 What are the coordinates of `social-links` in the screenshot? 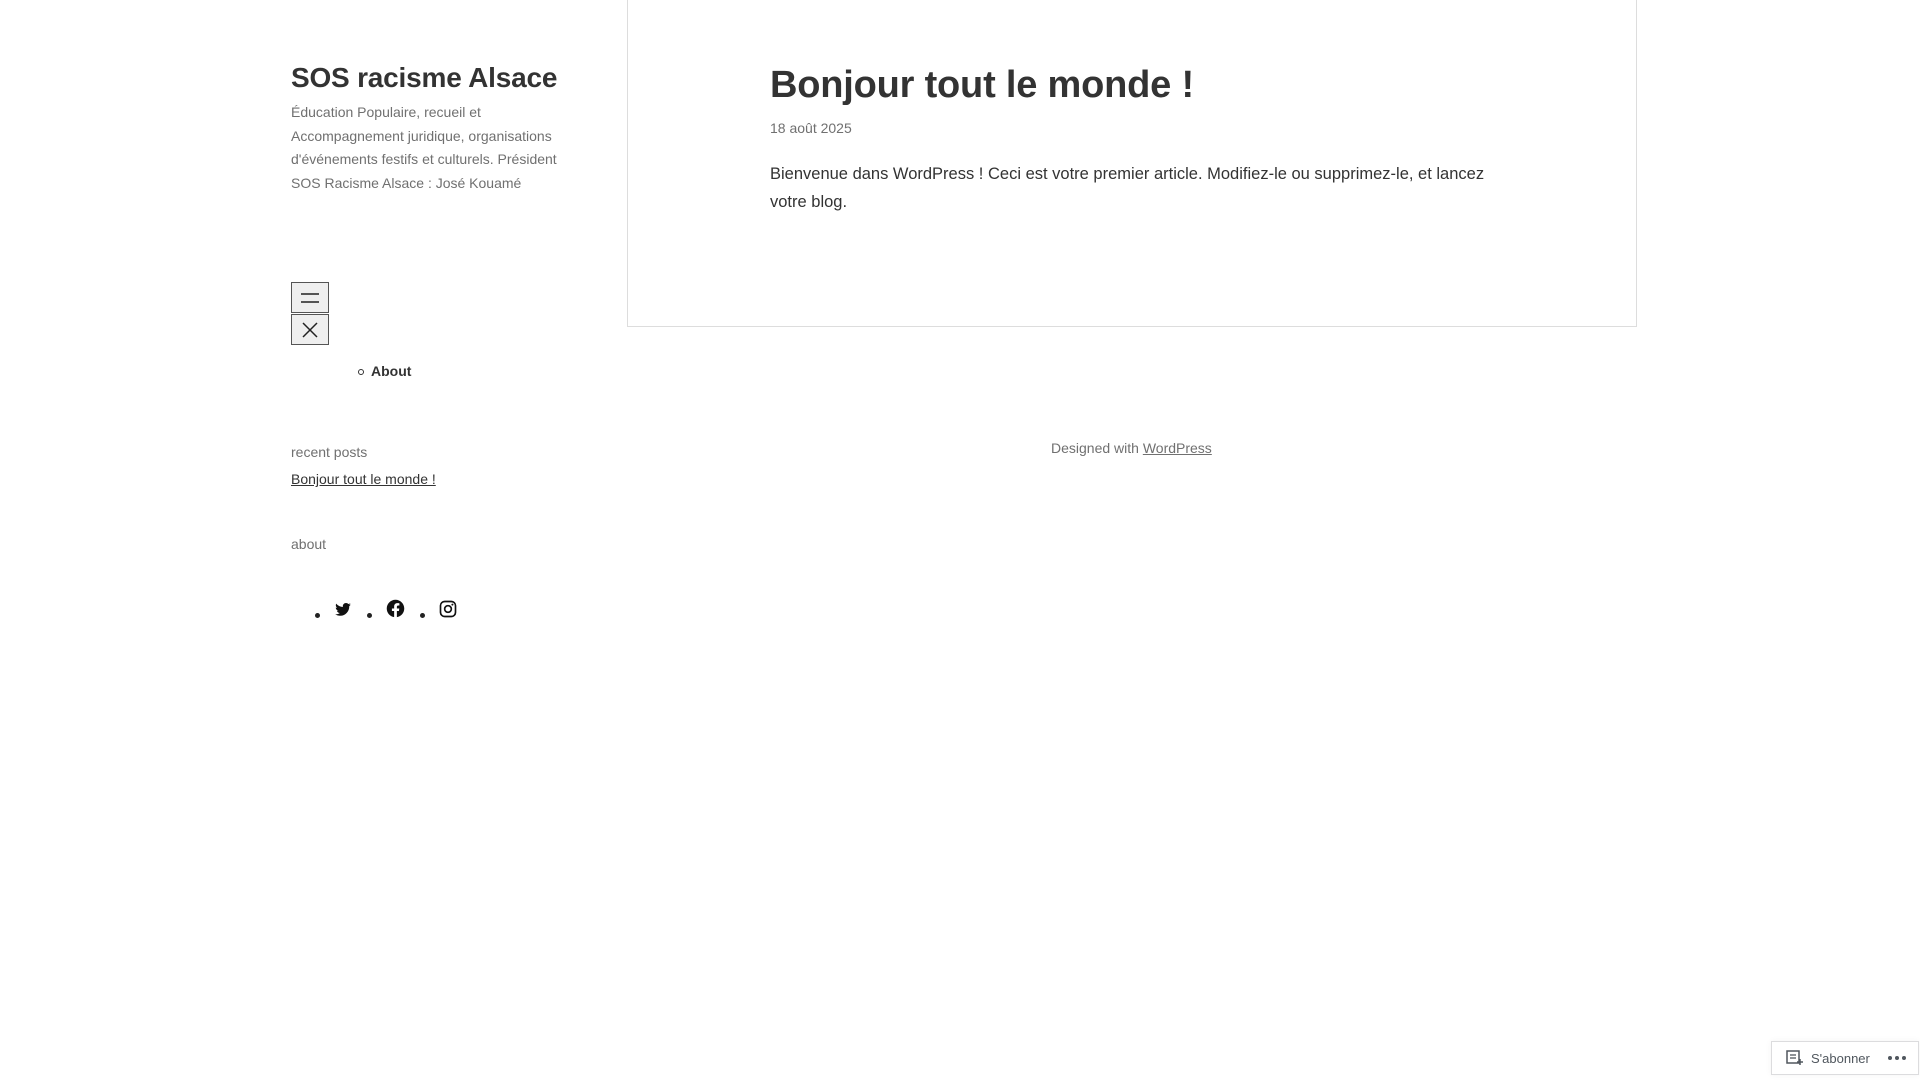 It's located at (393, 608).